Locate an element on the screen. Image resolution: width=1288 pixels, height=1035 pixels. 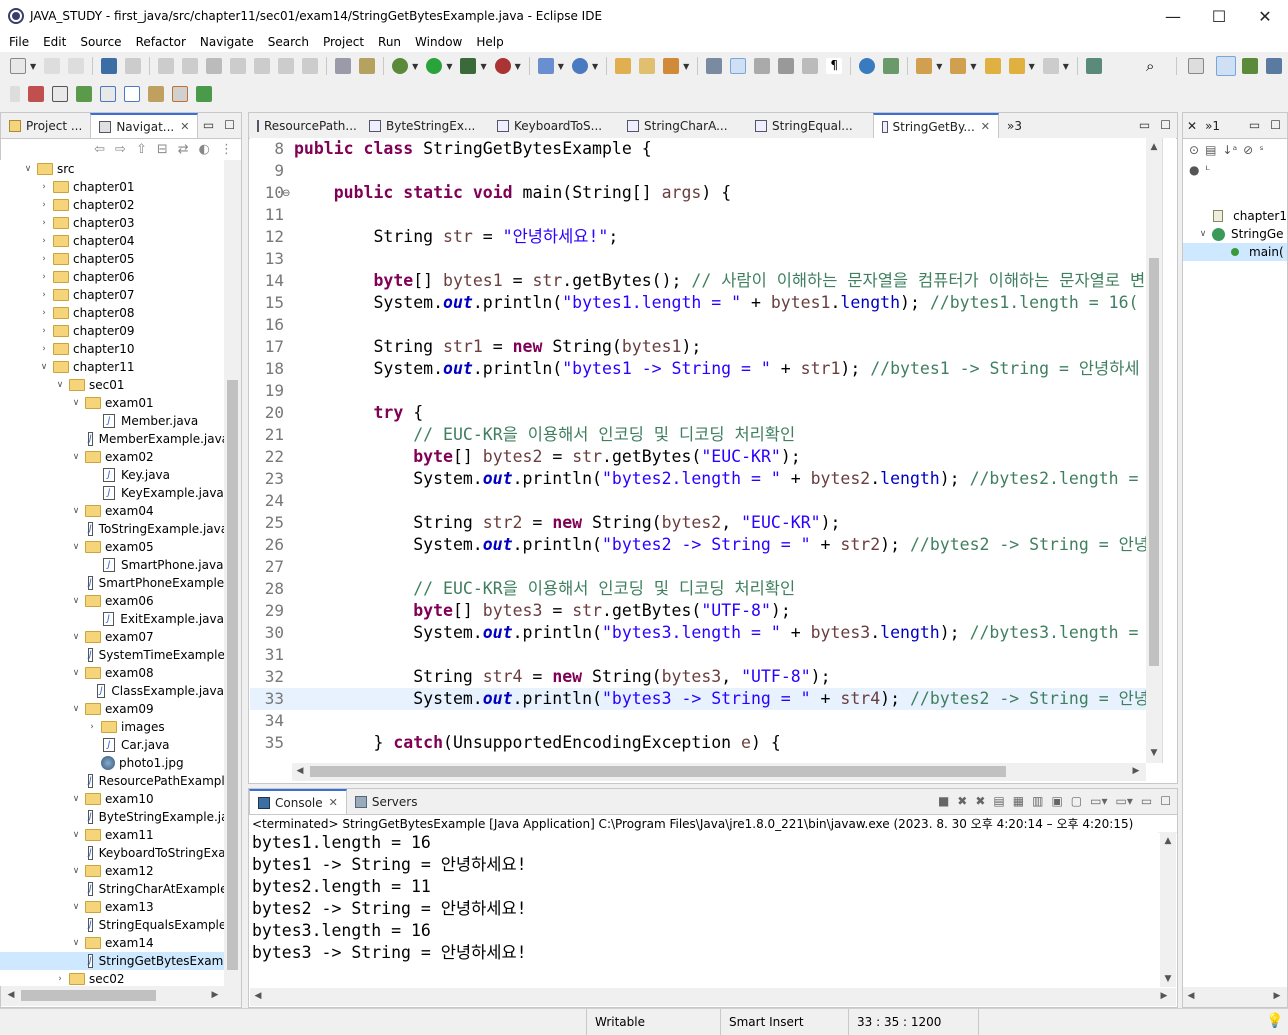
use-step-filters-icon is located at coordinates (343, 66).